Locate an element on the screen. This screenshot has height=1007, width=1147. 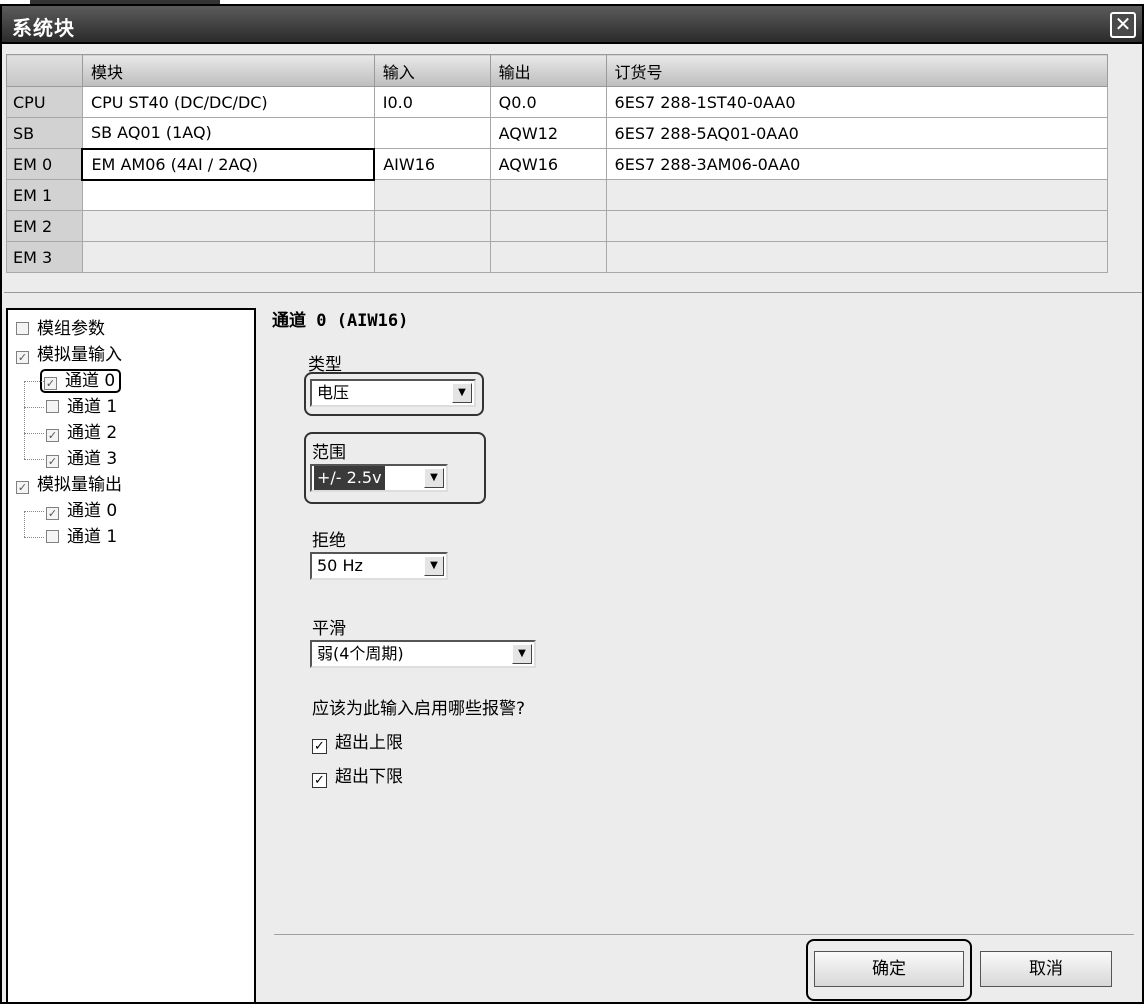
channel-title: 通道 0 (AIW16) is located at coordinates (340, 321).